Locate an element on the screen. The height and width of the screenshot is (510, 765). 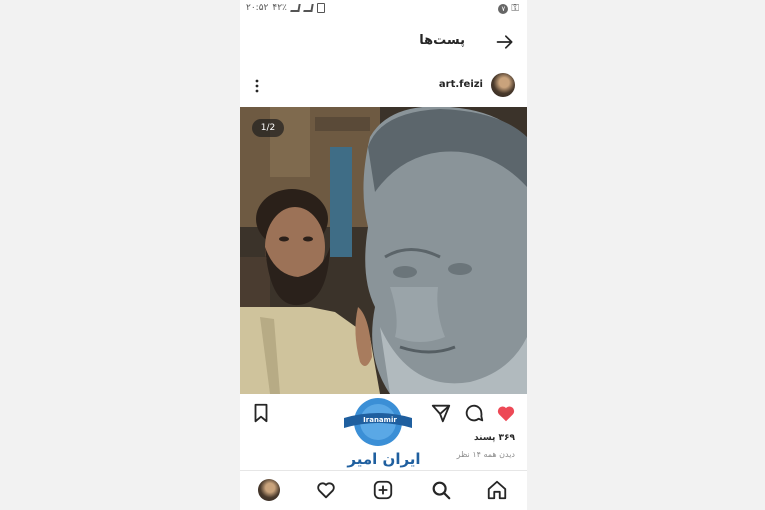
status-bar: ۲۰:۵۲ ۴۲٪ ۷ ⚿ is located at coordinates (383, 10).